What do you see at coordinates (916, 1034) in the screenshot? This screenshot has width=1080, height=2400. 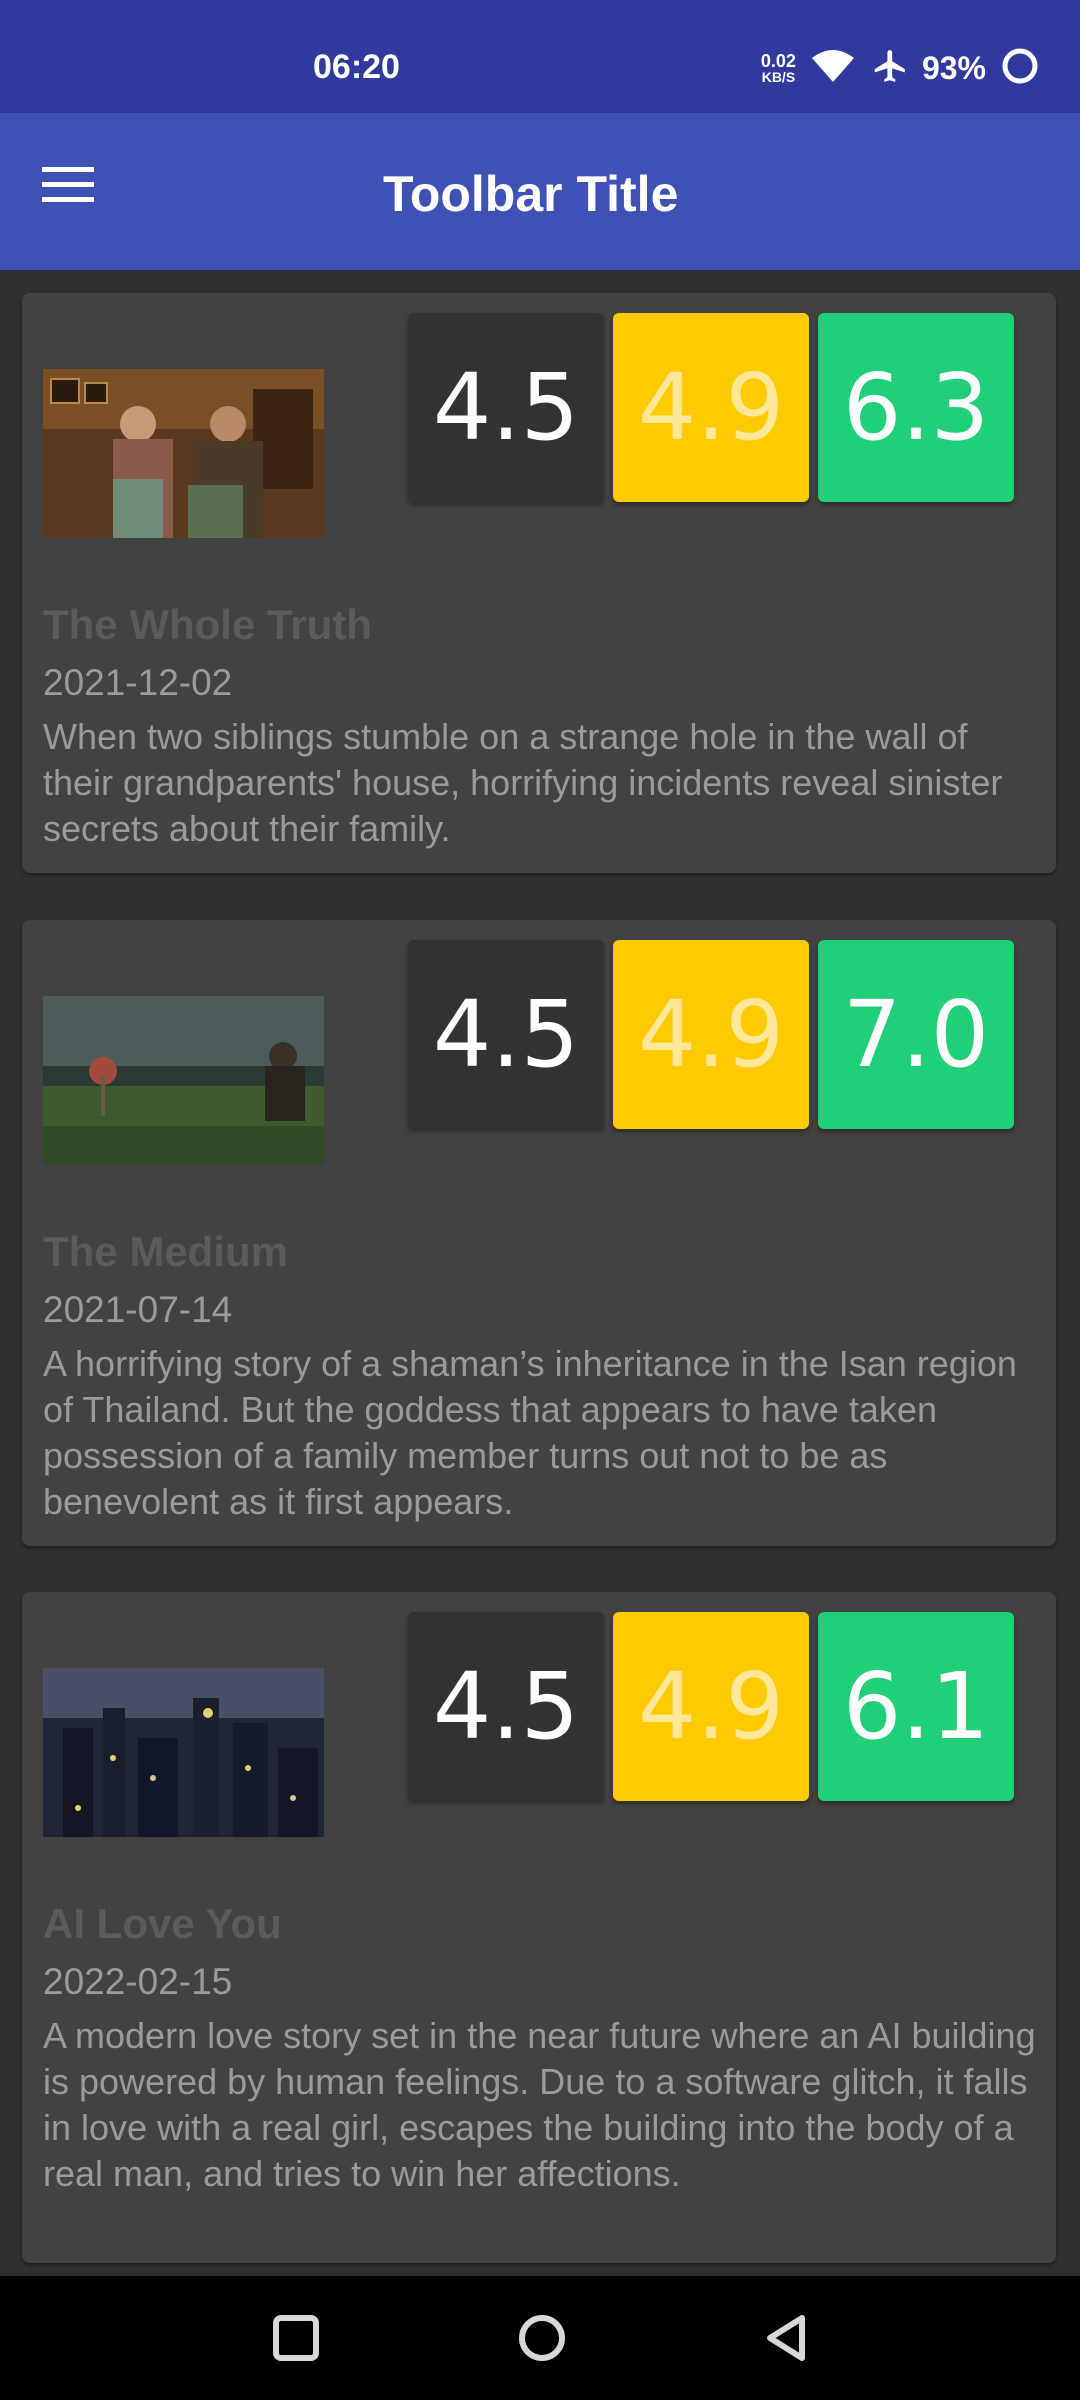 I see `rating-badge-green: 7.0` at bounding box center [916, 1034].